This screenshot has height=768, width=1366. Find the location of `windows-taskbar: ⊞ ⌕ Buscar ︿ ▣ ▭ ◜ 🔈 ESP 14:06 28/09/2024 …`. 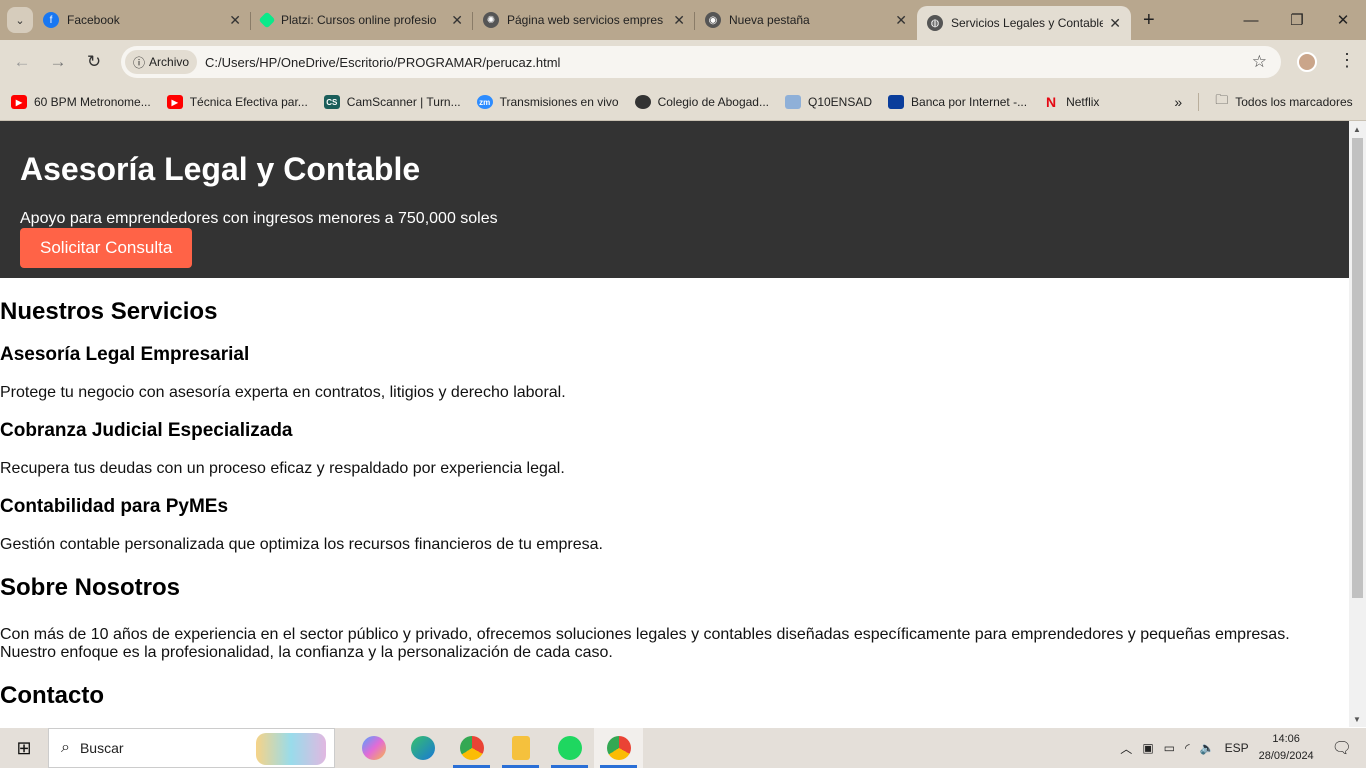

windows-taskbar: ⊞ ⌕ Buscar ︿ ▣ ▭ ◜ 🔈 ESP 14:06 28/09/2024 … is located at coordinates (683, 748).